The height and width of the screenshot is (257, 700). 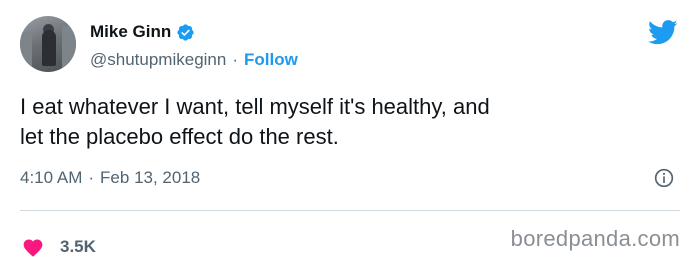 What do you see at coordinates (185, 32) in the screenshot?
I see `verified-badge-icon` at bounding box center [185, 32].